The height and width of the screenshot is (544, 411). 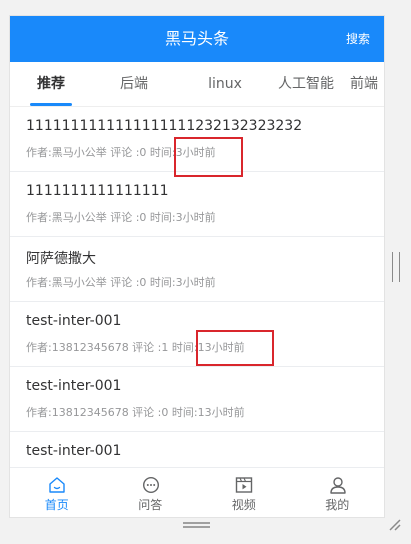 What do you see at coordinates (150, 505) in the screenshot?
I see `tabbar-label: 问答` at bounding box center [150, 505].